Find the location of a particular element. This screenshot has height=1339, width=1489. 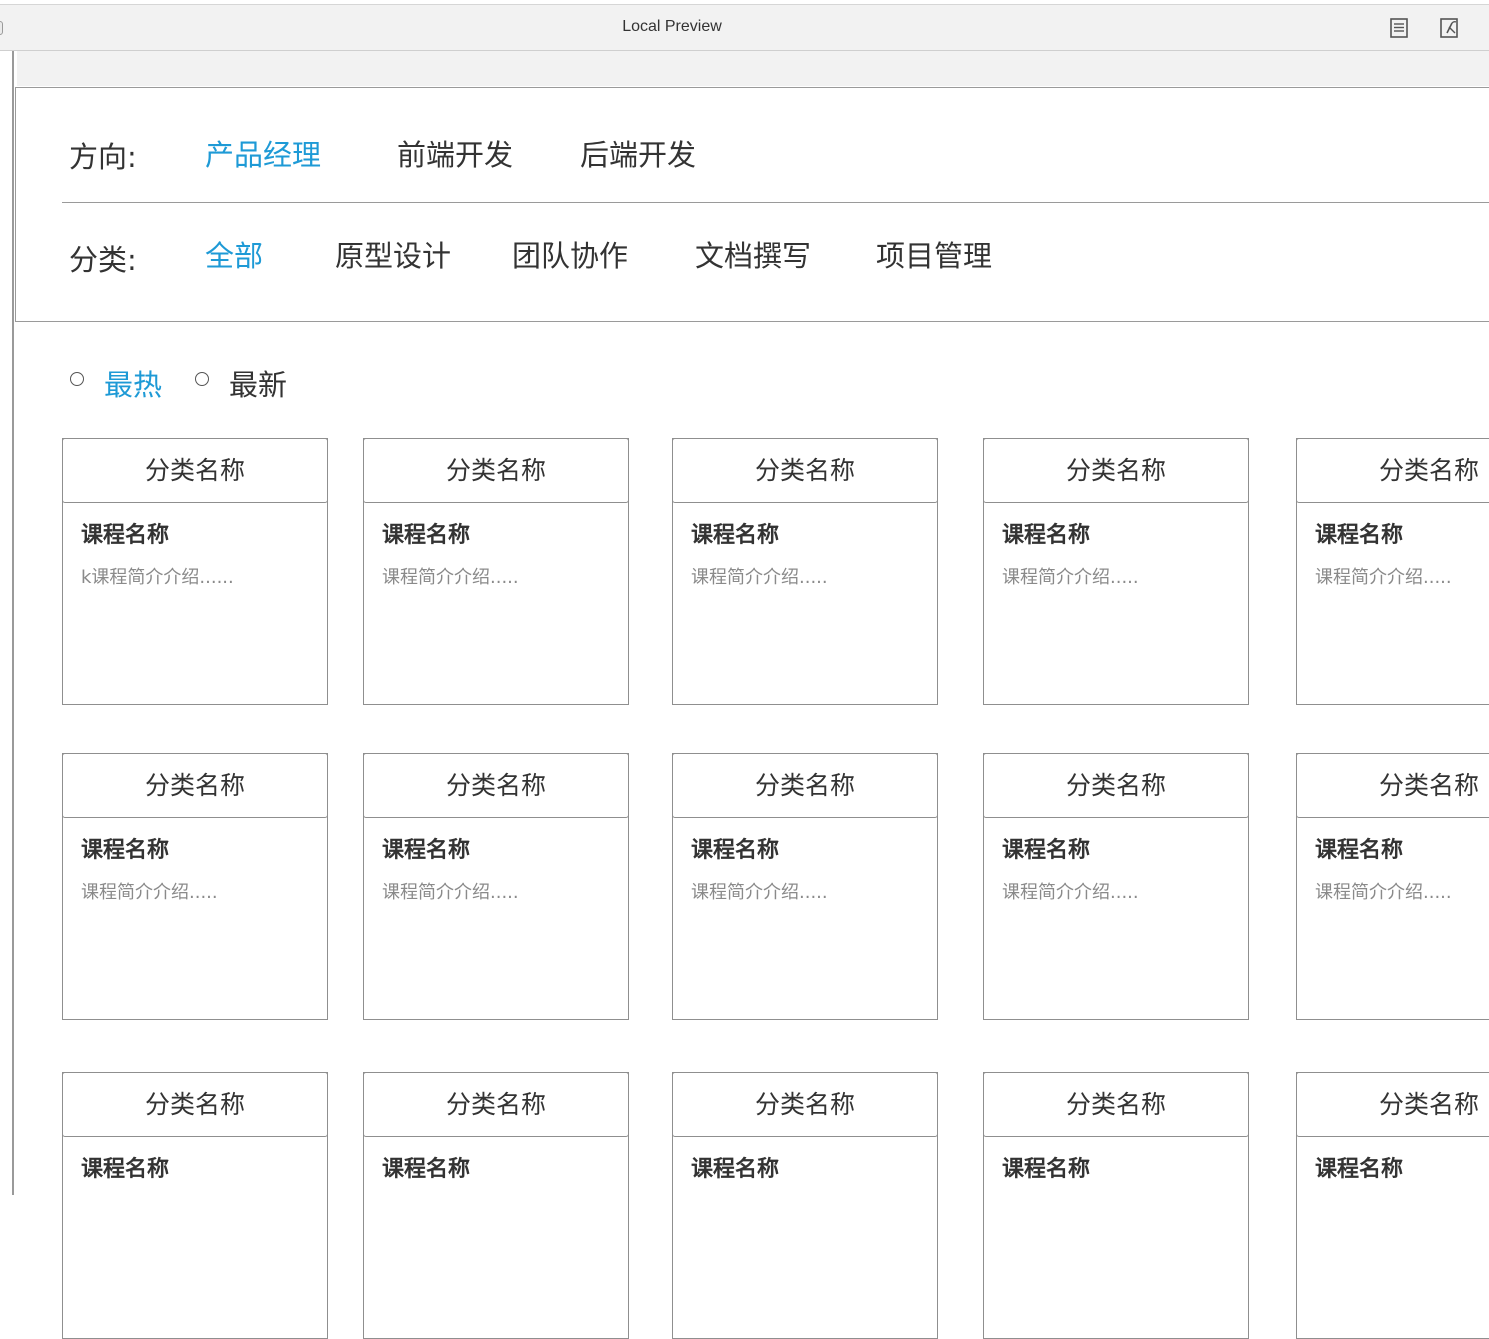

category-option-teamwork: 团队协作 is located at coordinates (570, 254).